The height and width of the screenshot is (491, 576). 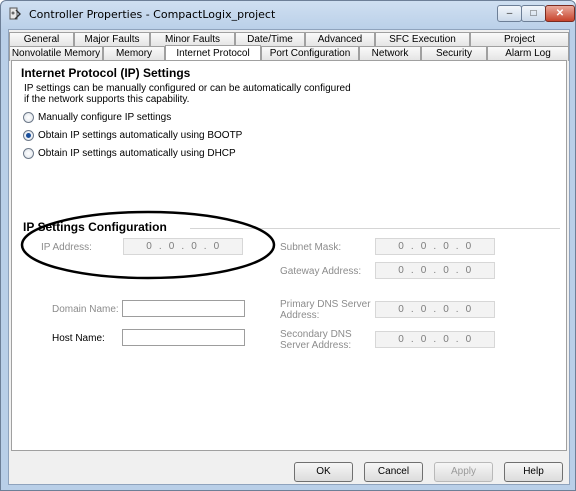 What do you see at coordinates (148, 245) in the screenshot?
I see `annotation-ellipse` at bounding box center [148, 245].